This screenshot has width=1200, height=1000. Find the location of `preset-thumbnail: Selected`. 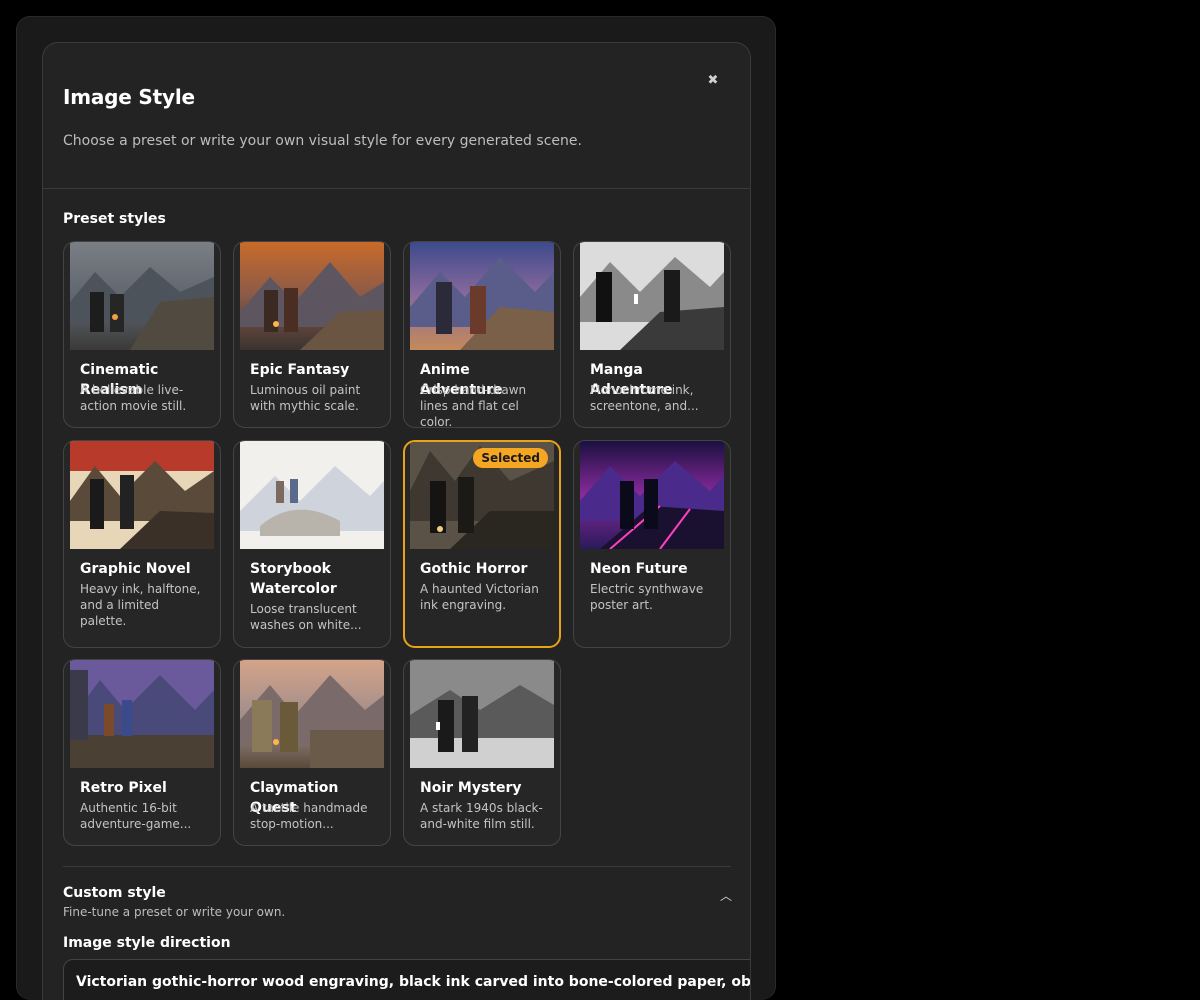

preset-thumbnail: Selected is located at coordinates (482, 495).